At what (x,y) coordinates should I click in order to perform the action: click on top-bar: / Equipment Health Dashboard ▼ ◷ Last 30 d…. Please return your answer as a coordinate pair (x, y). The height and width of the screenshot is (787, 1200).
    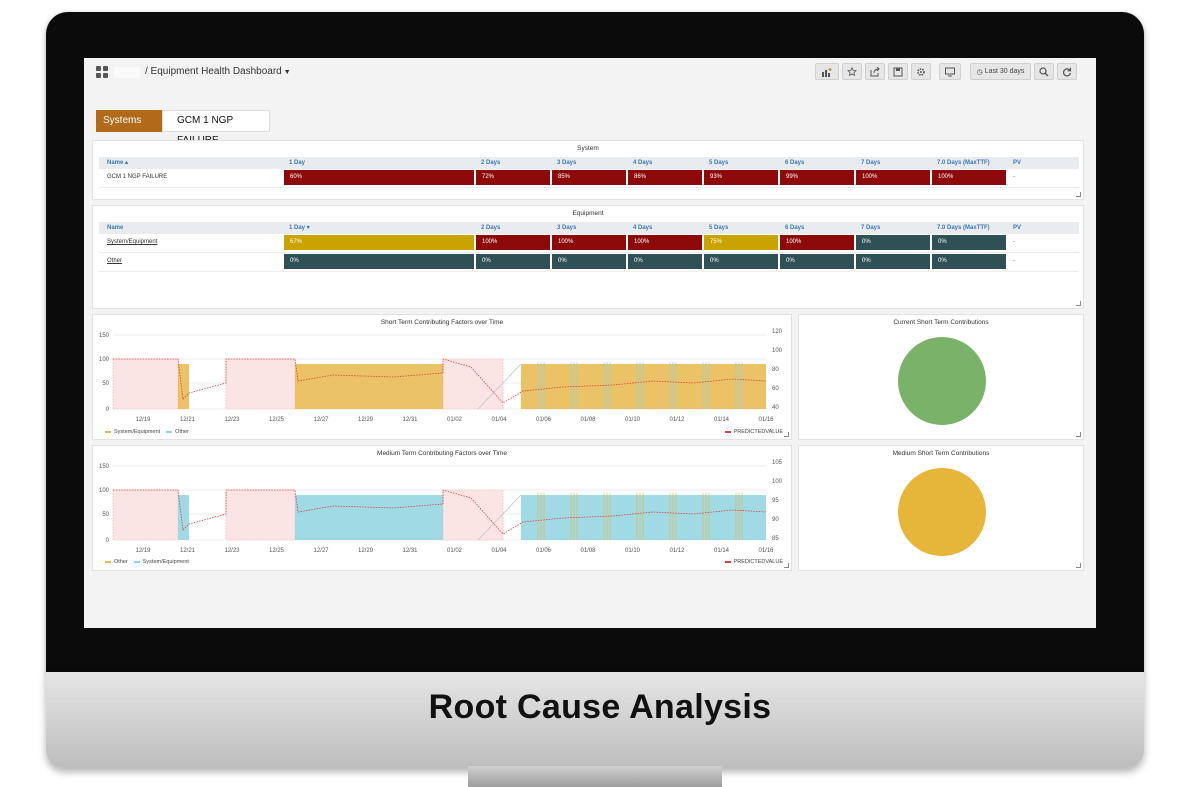
    Looking at the image, I should click on (590, 73).